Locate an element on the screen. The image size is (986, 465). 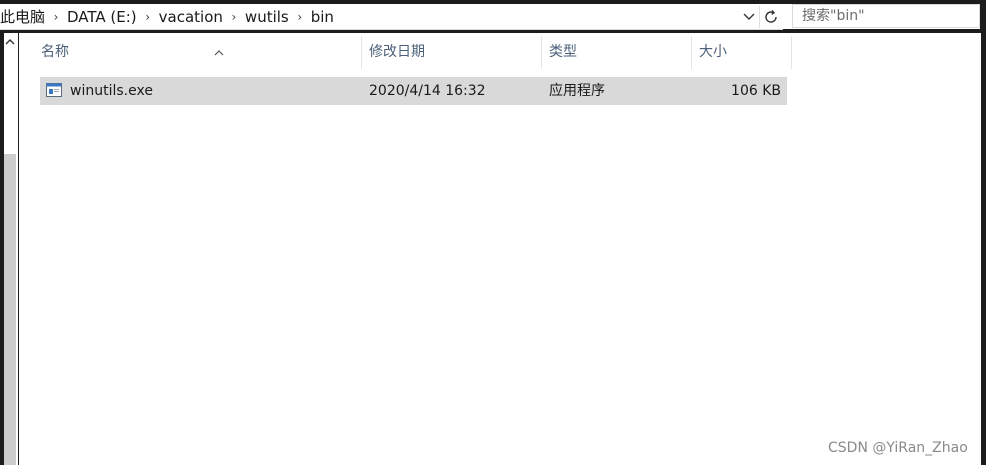
column-header-size: 大小 is located at coordinates (745, 52).